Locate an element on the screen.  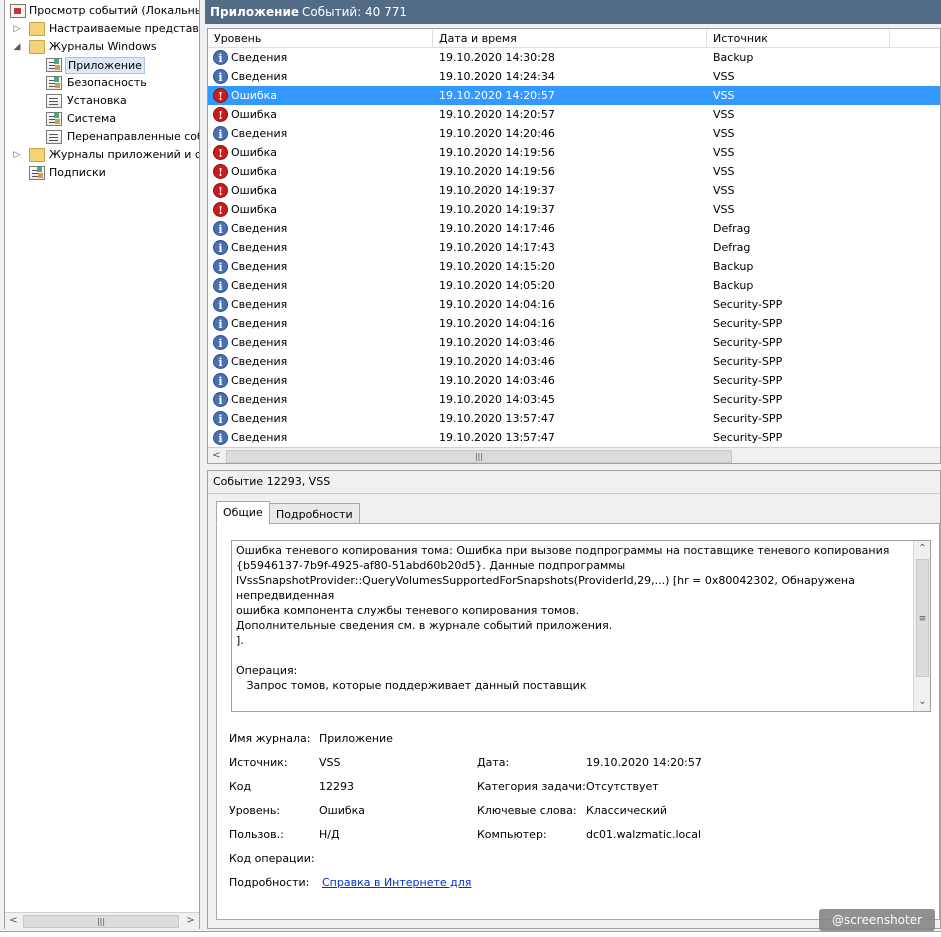
table-row: i Сведения 19.10.2020 14:24:34 VSS is located at coordinates (574, 76).